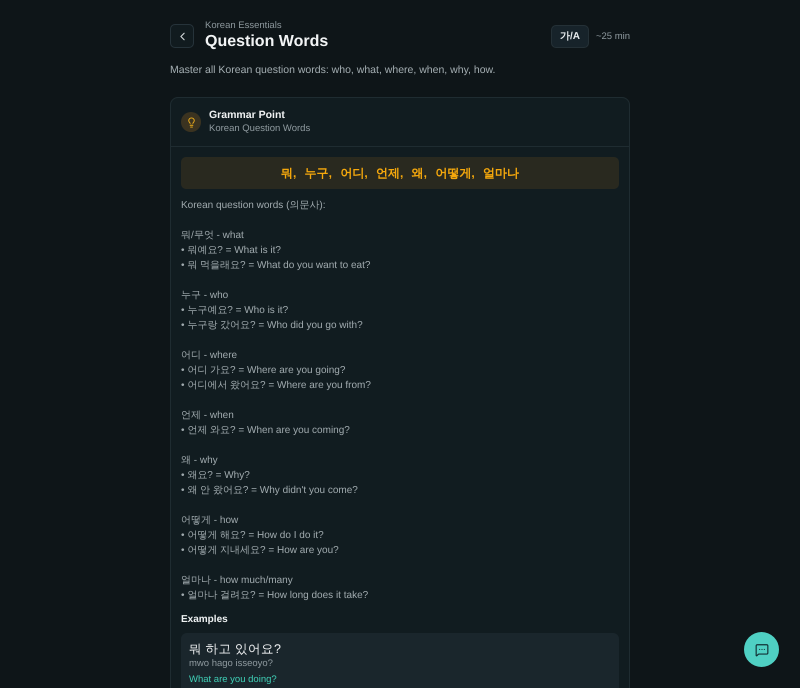 The width and height of the screenshot is (800, 688). What do you see at coordinates (266, 431) in the screenshot?
I see `example-line: • 언제 와요? = When are you coming?` at bounding box center [266, 431].